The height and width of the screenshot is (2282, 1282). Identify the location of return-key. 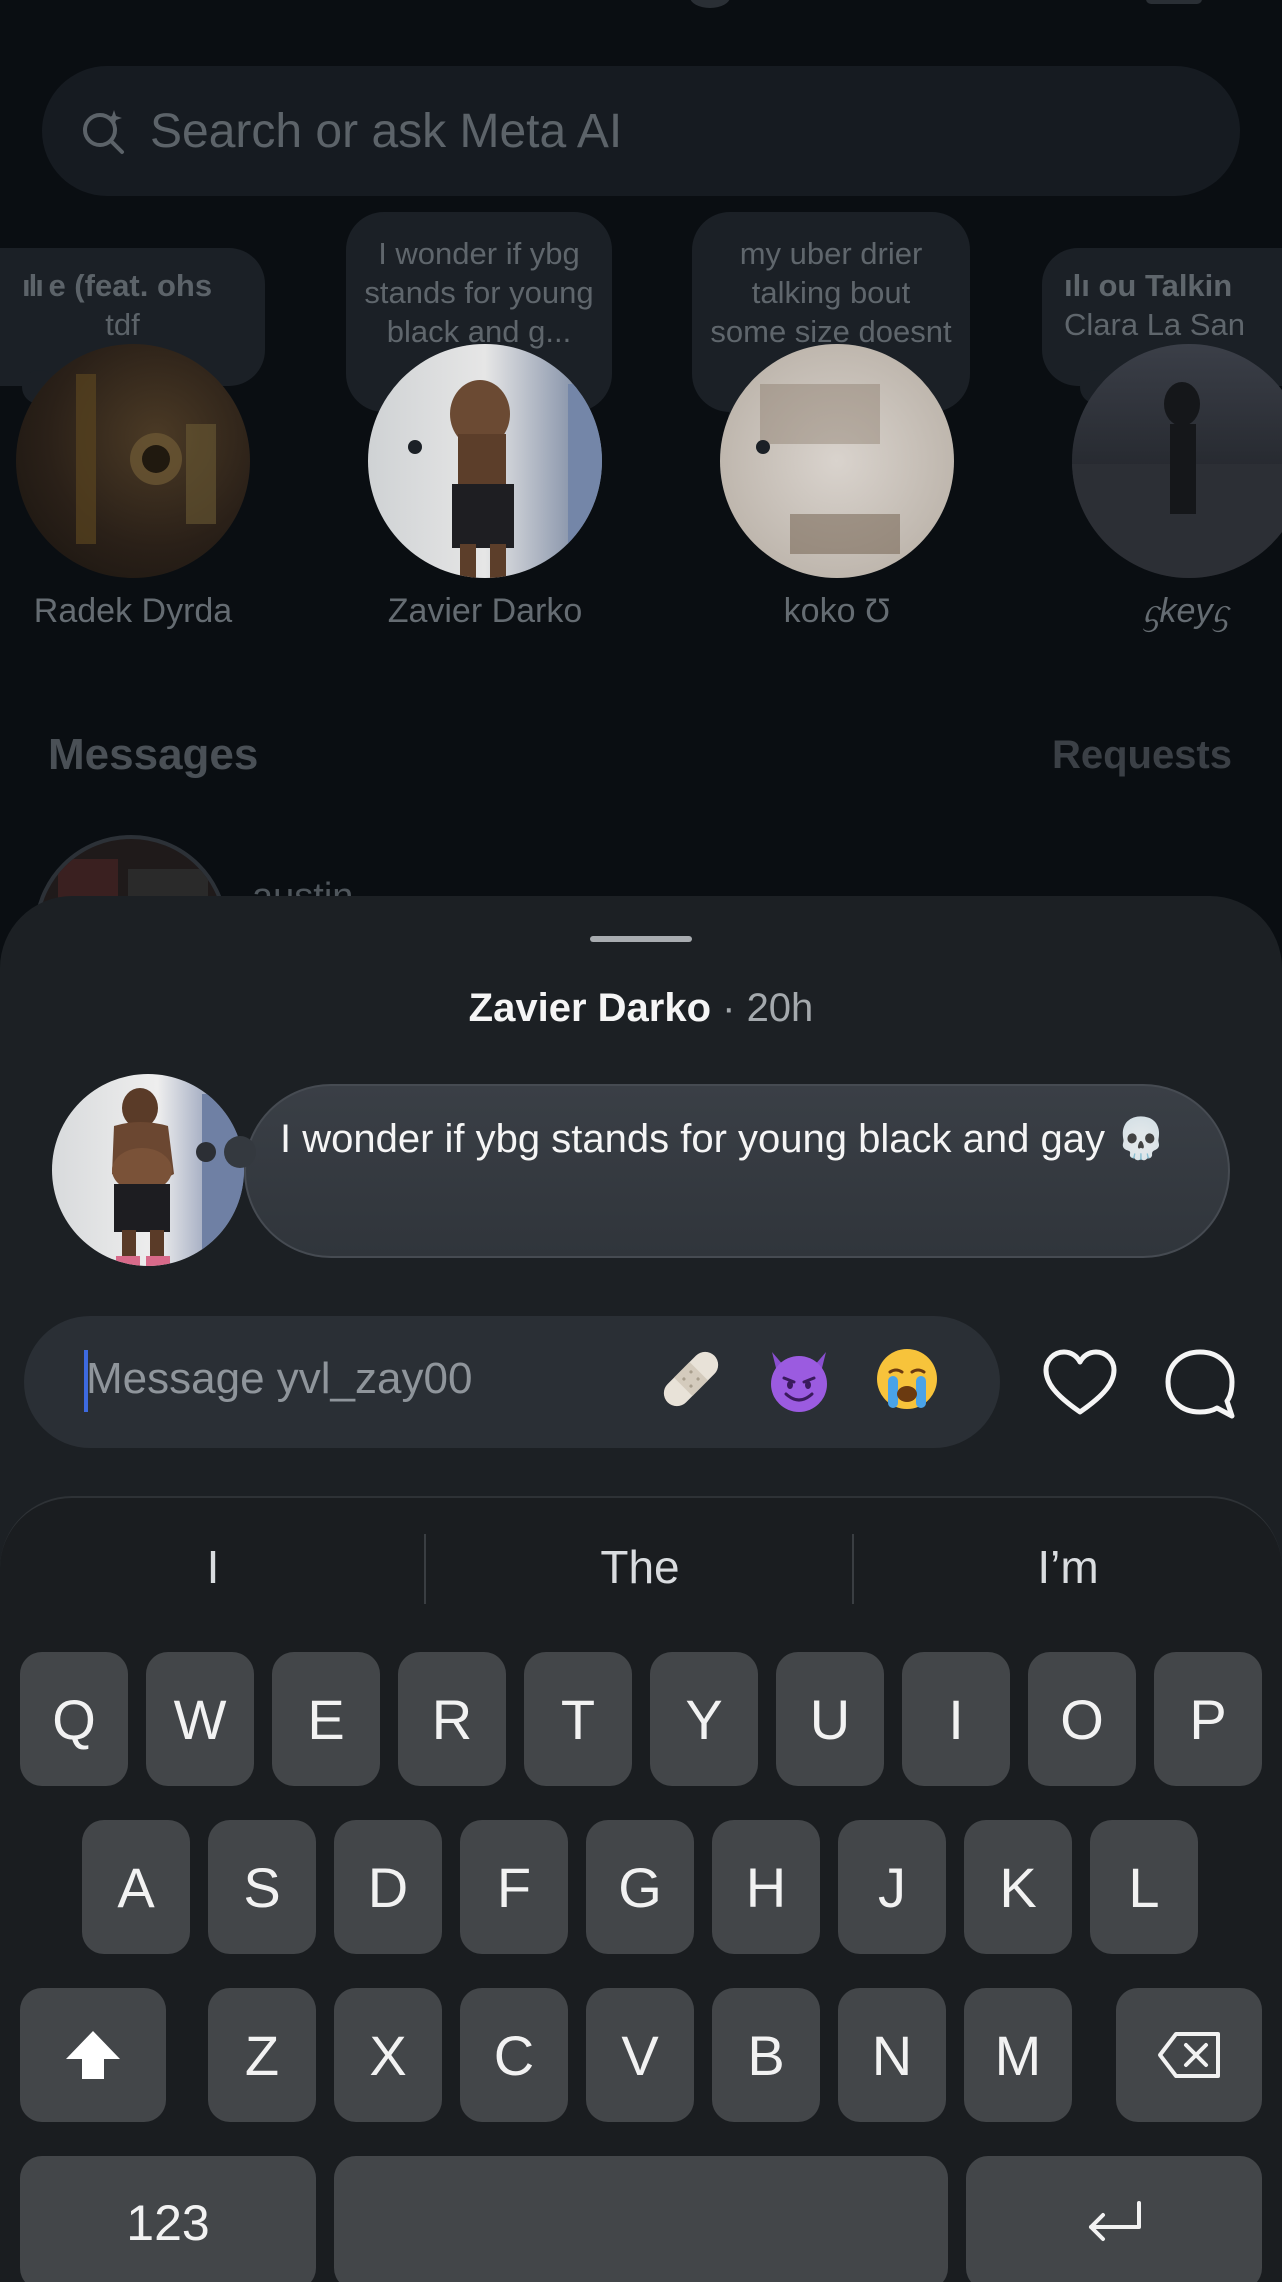
(1114, 2219).